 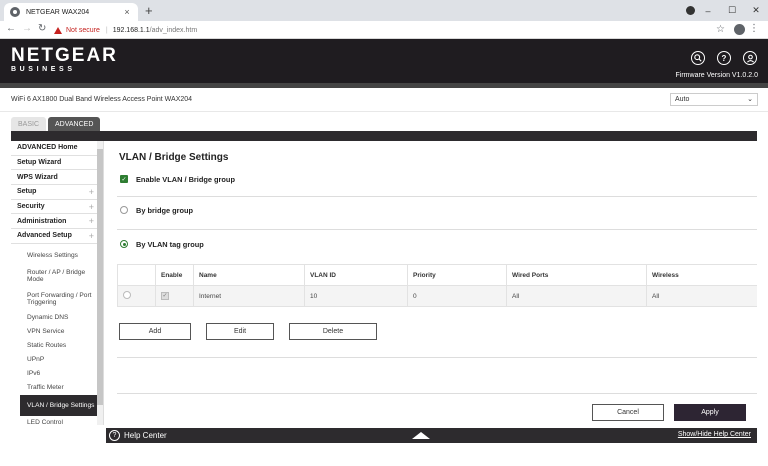 I want to click on brand-logo: NETGEAR, so click(x=64, y=55).